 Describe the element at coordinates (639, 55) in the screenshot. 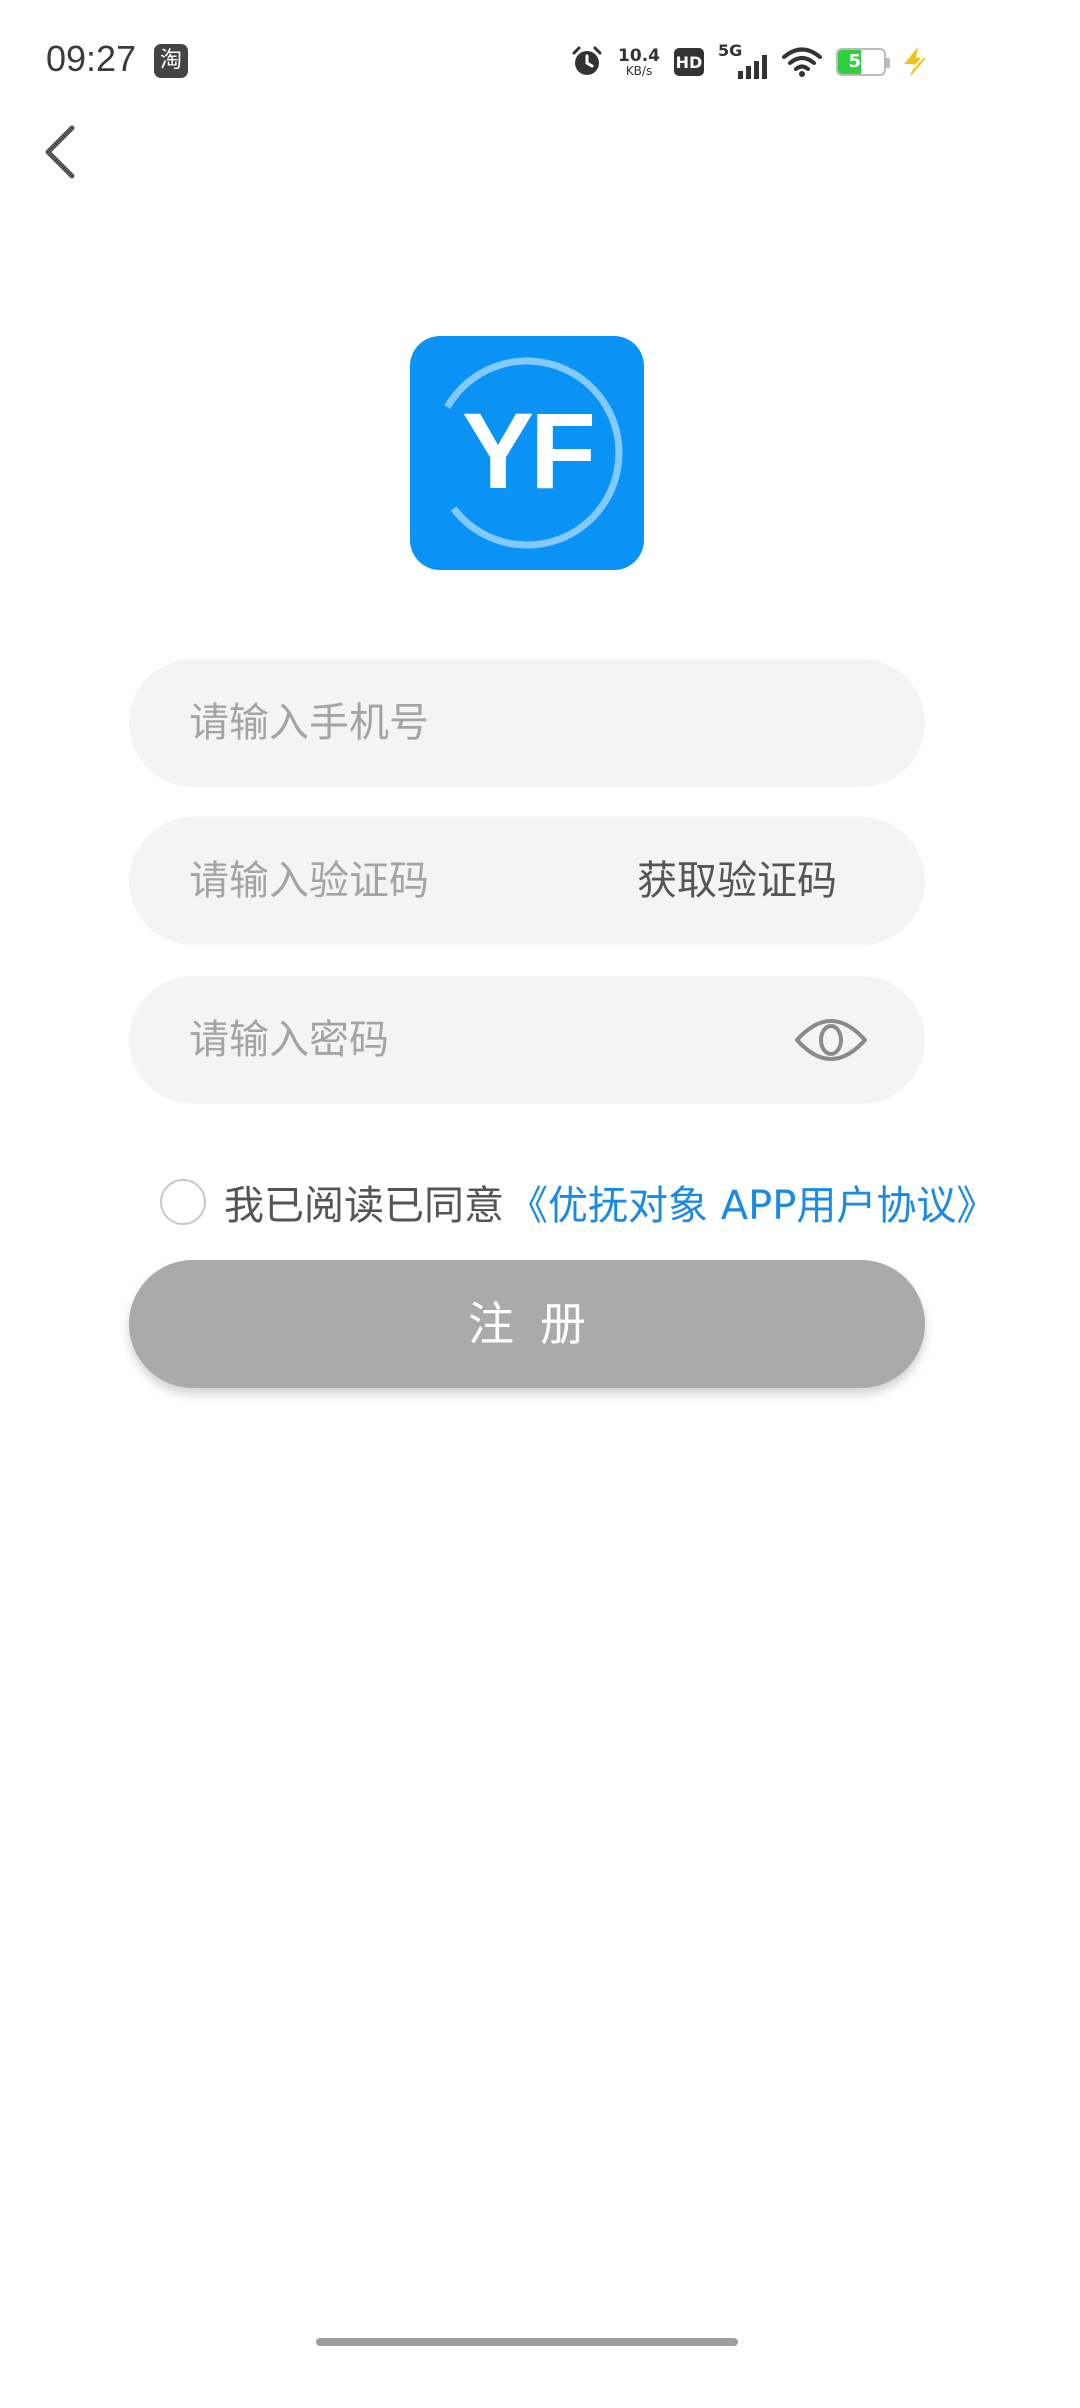

I see `net-speed-value: 10.4` at that location.